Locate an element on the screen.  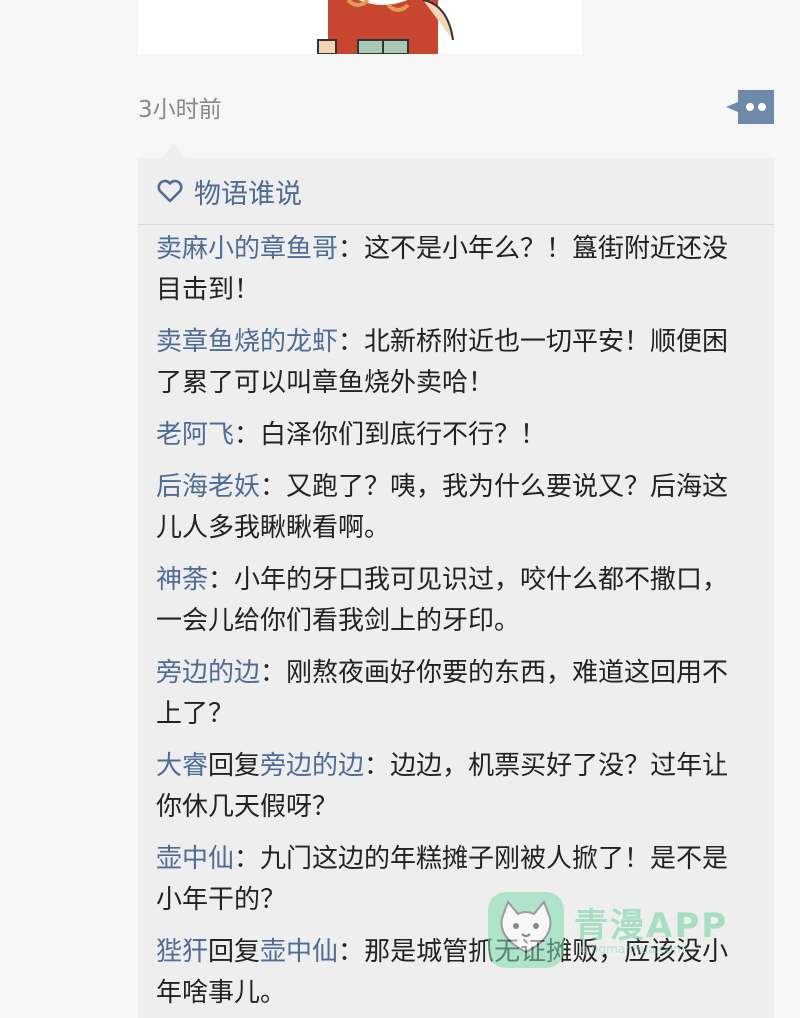
comment-item: 壶中仙：九门这边的年糕摊子刚被人掀了！是不是小年干的？ is located at coordinates (455, 880).